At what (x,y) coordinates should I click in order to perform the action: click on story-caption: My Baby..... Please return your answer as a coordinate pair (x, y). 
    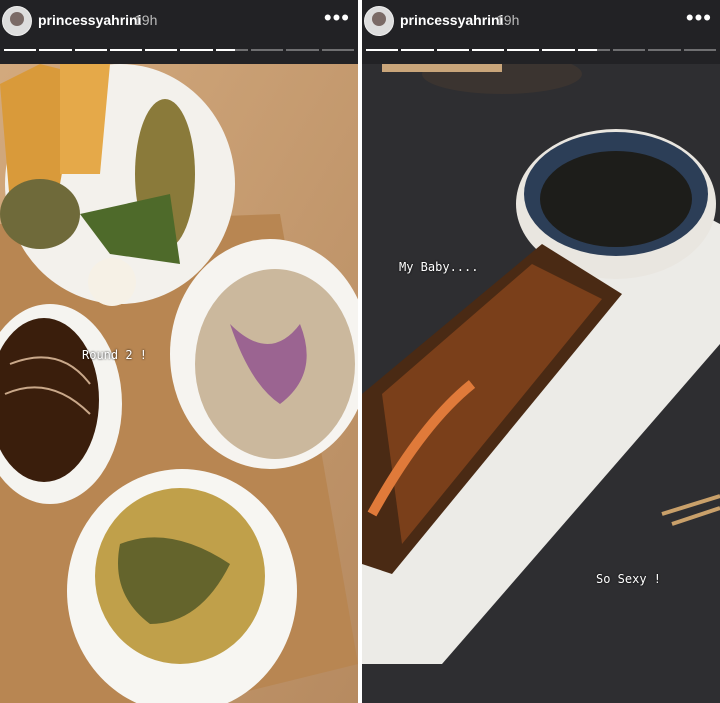
    Looking at the image, I should click on (439, 267).